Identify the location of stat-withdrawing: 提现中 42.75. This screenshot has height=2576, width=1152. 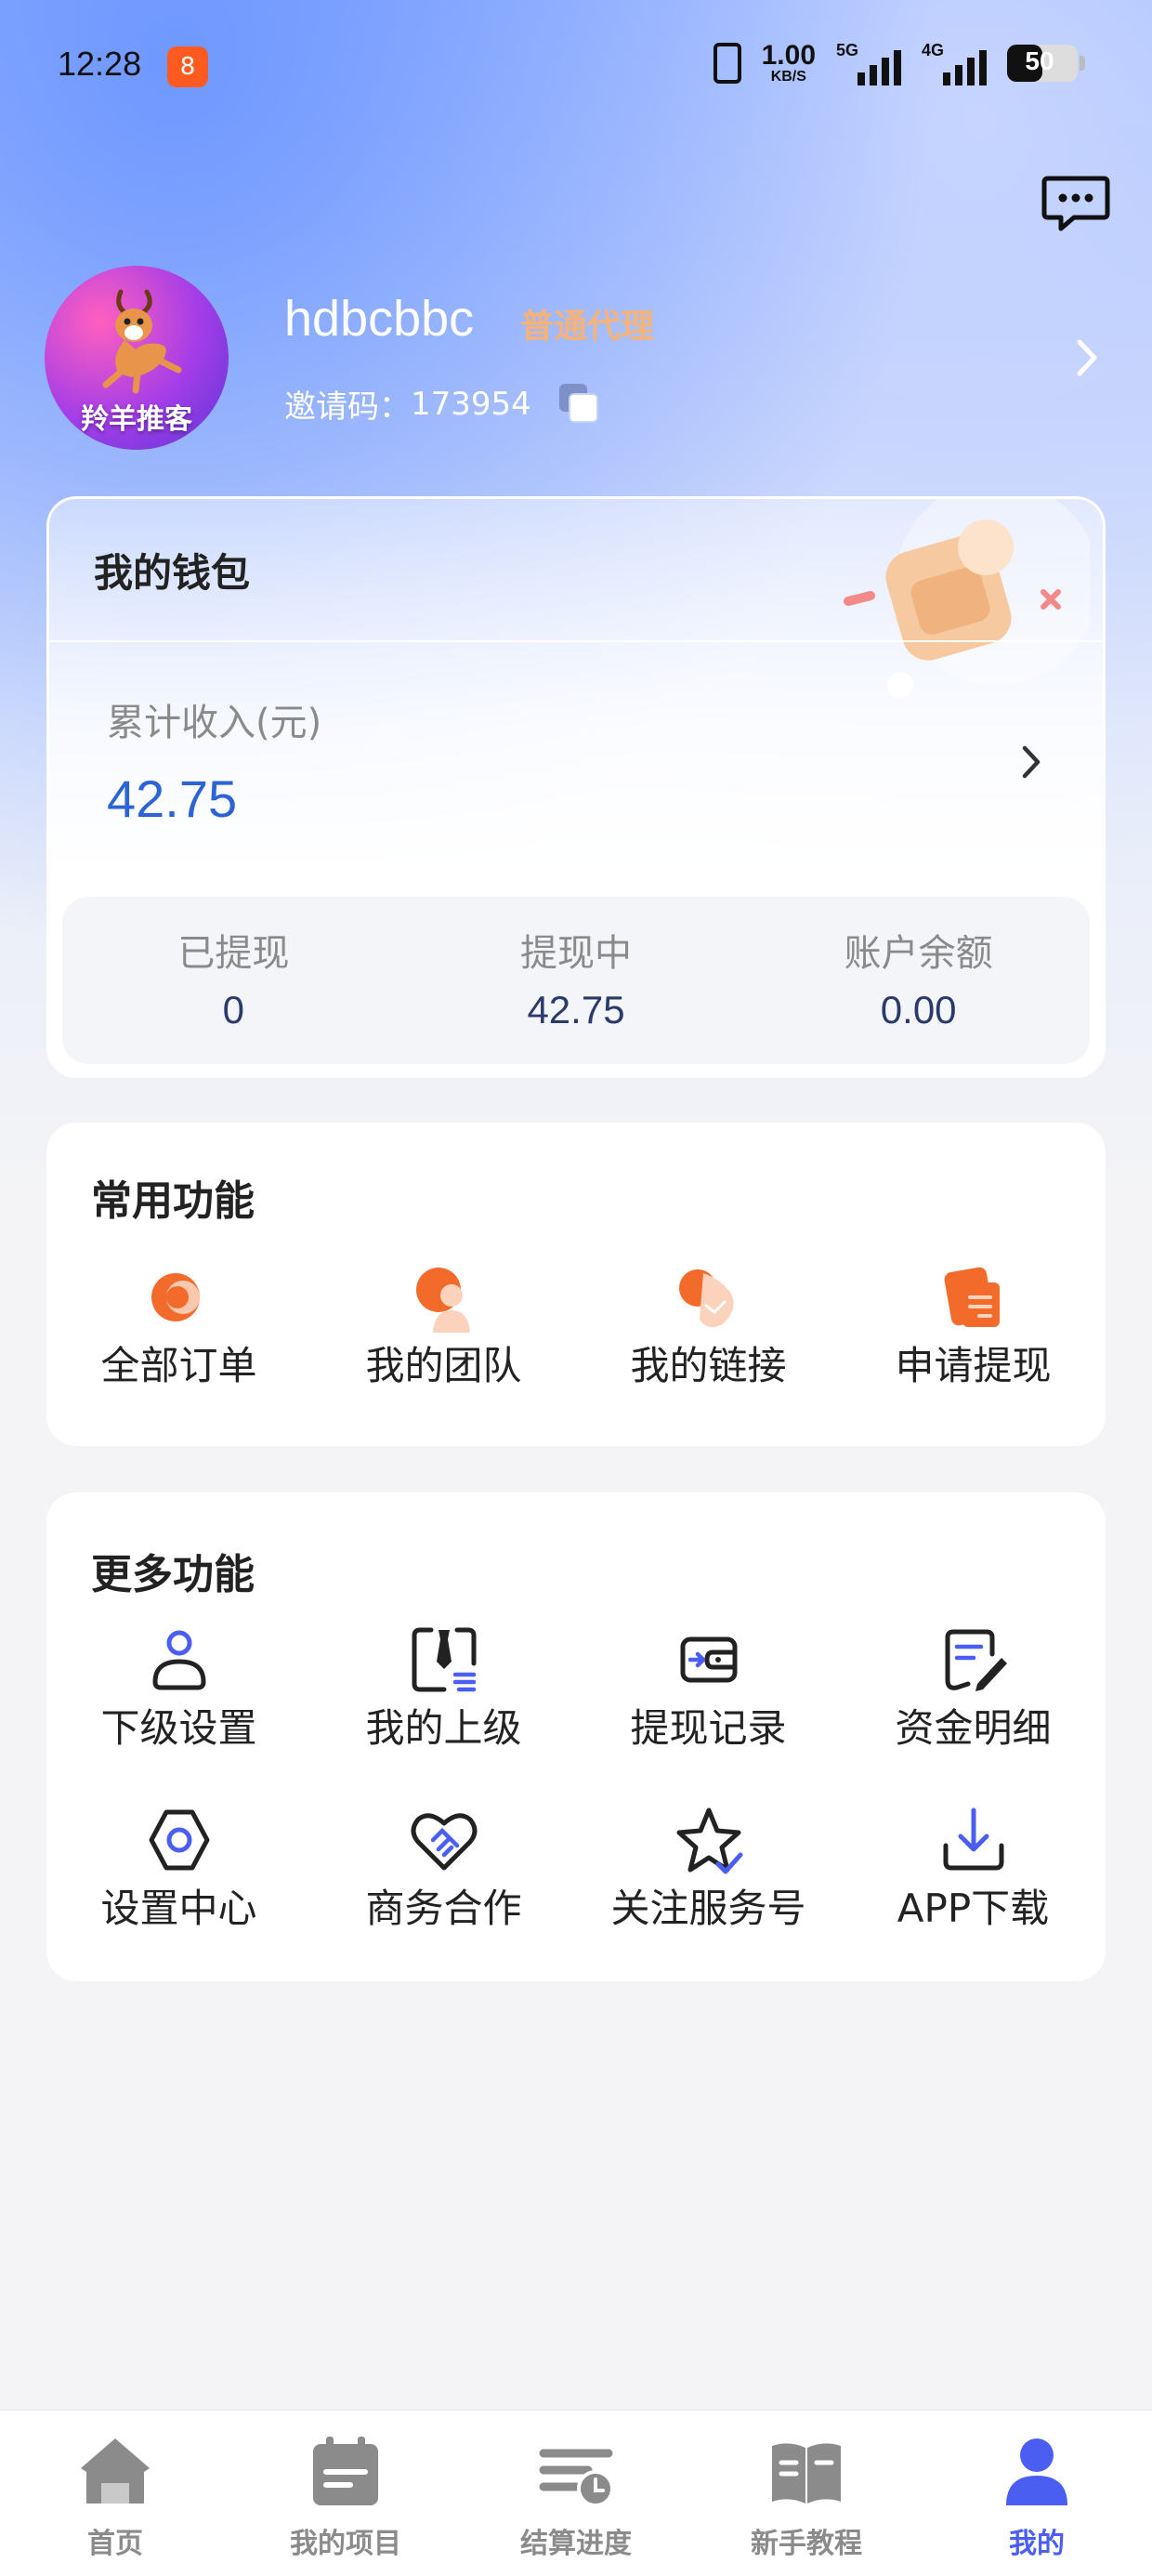
(576, 980).